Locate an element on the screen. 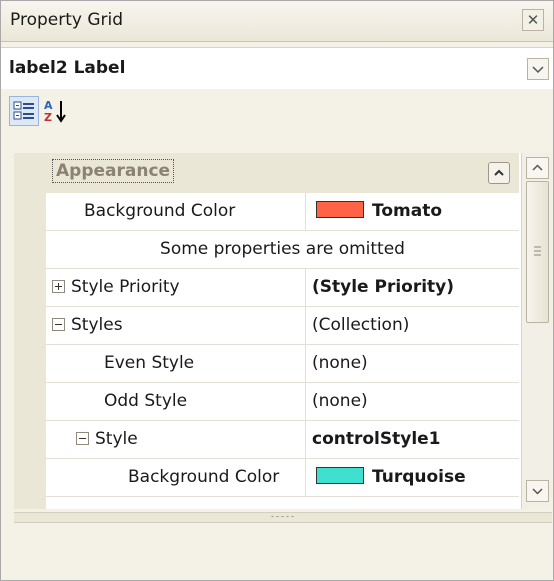 This screenshot has height=581, width=554. description-splitter is located at coordinates (283, 517).